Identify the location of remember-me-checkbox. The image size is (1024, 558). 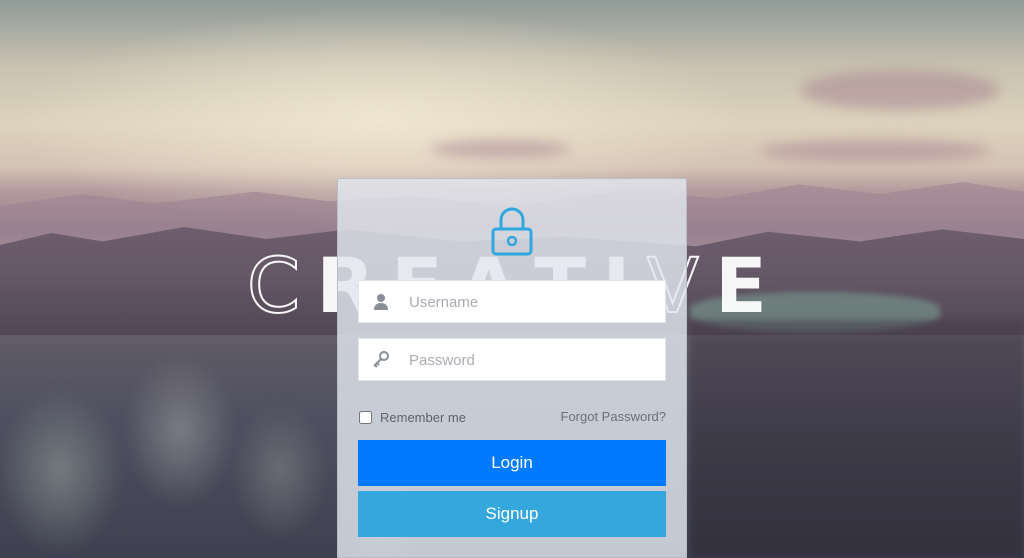
(365, 417).